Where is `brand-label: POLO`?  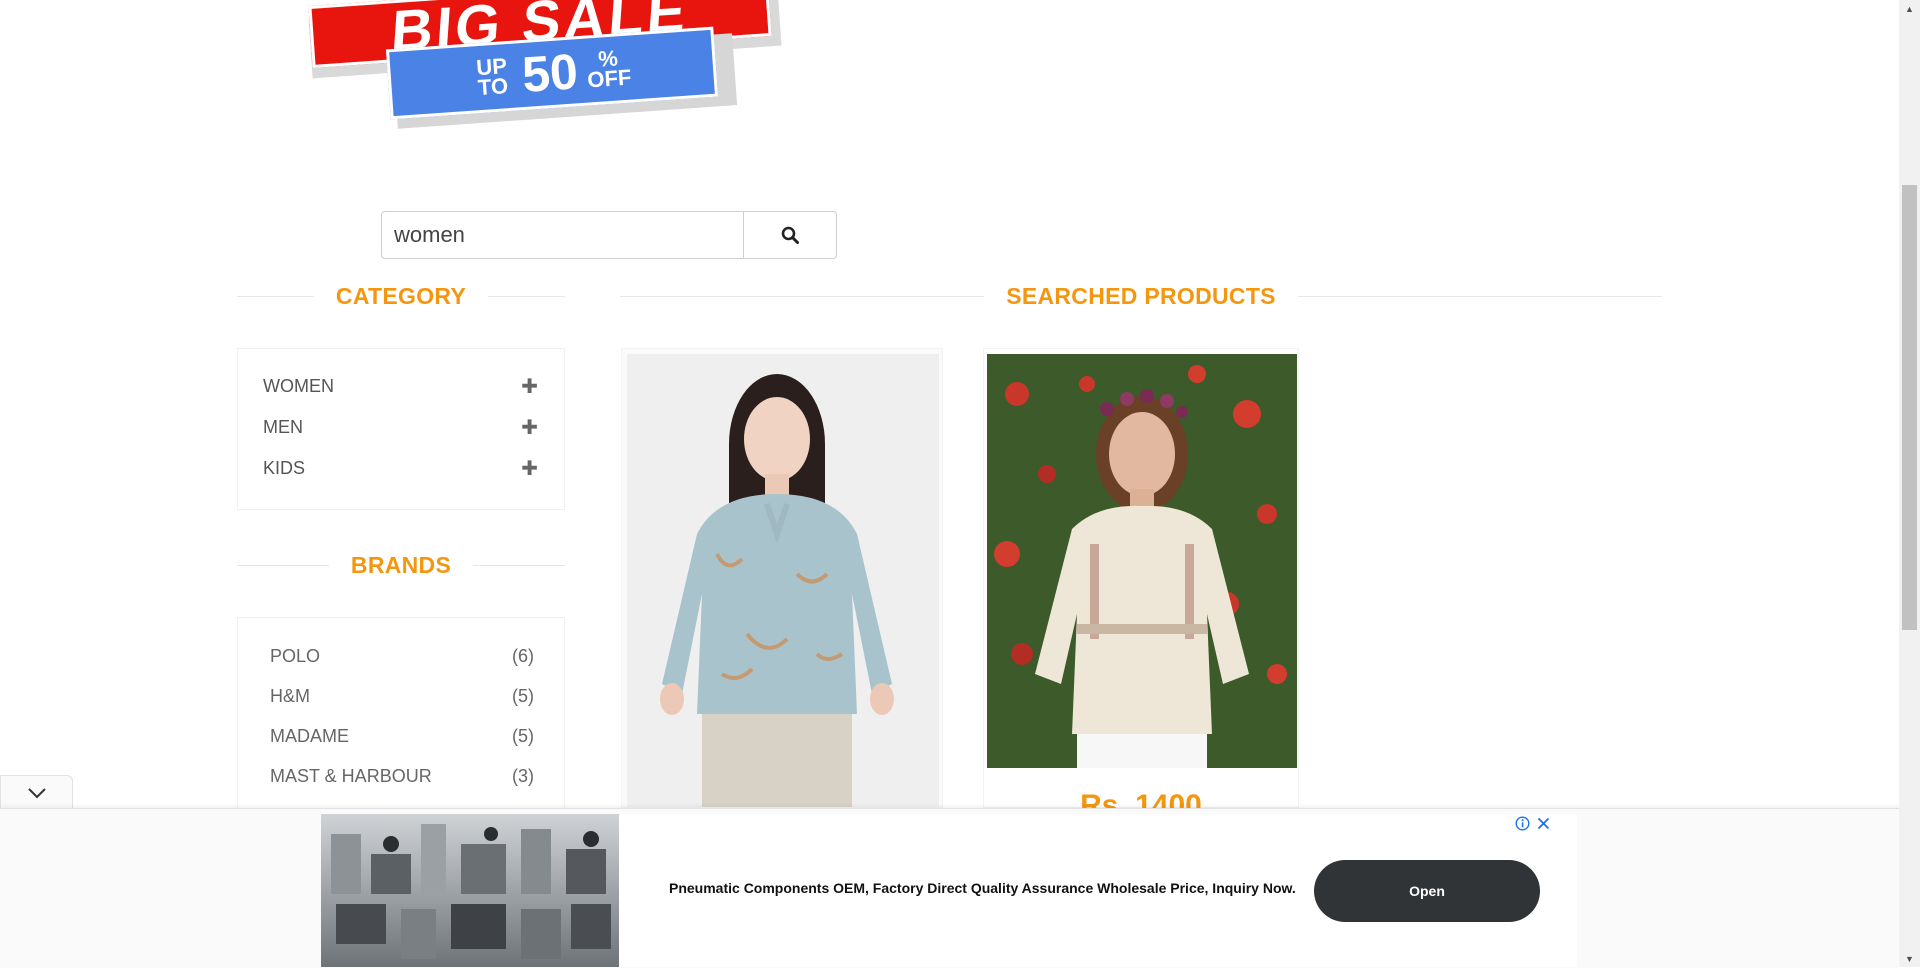
brand-label: POLO is located at coordinates (295, 655).